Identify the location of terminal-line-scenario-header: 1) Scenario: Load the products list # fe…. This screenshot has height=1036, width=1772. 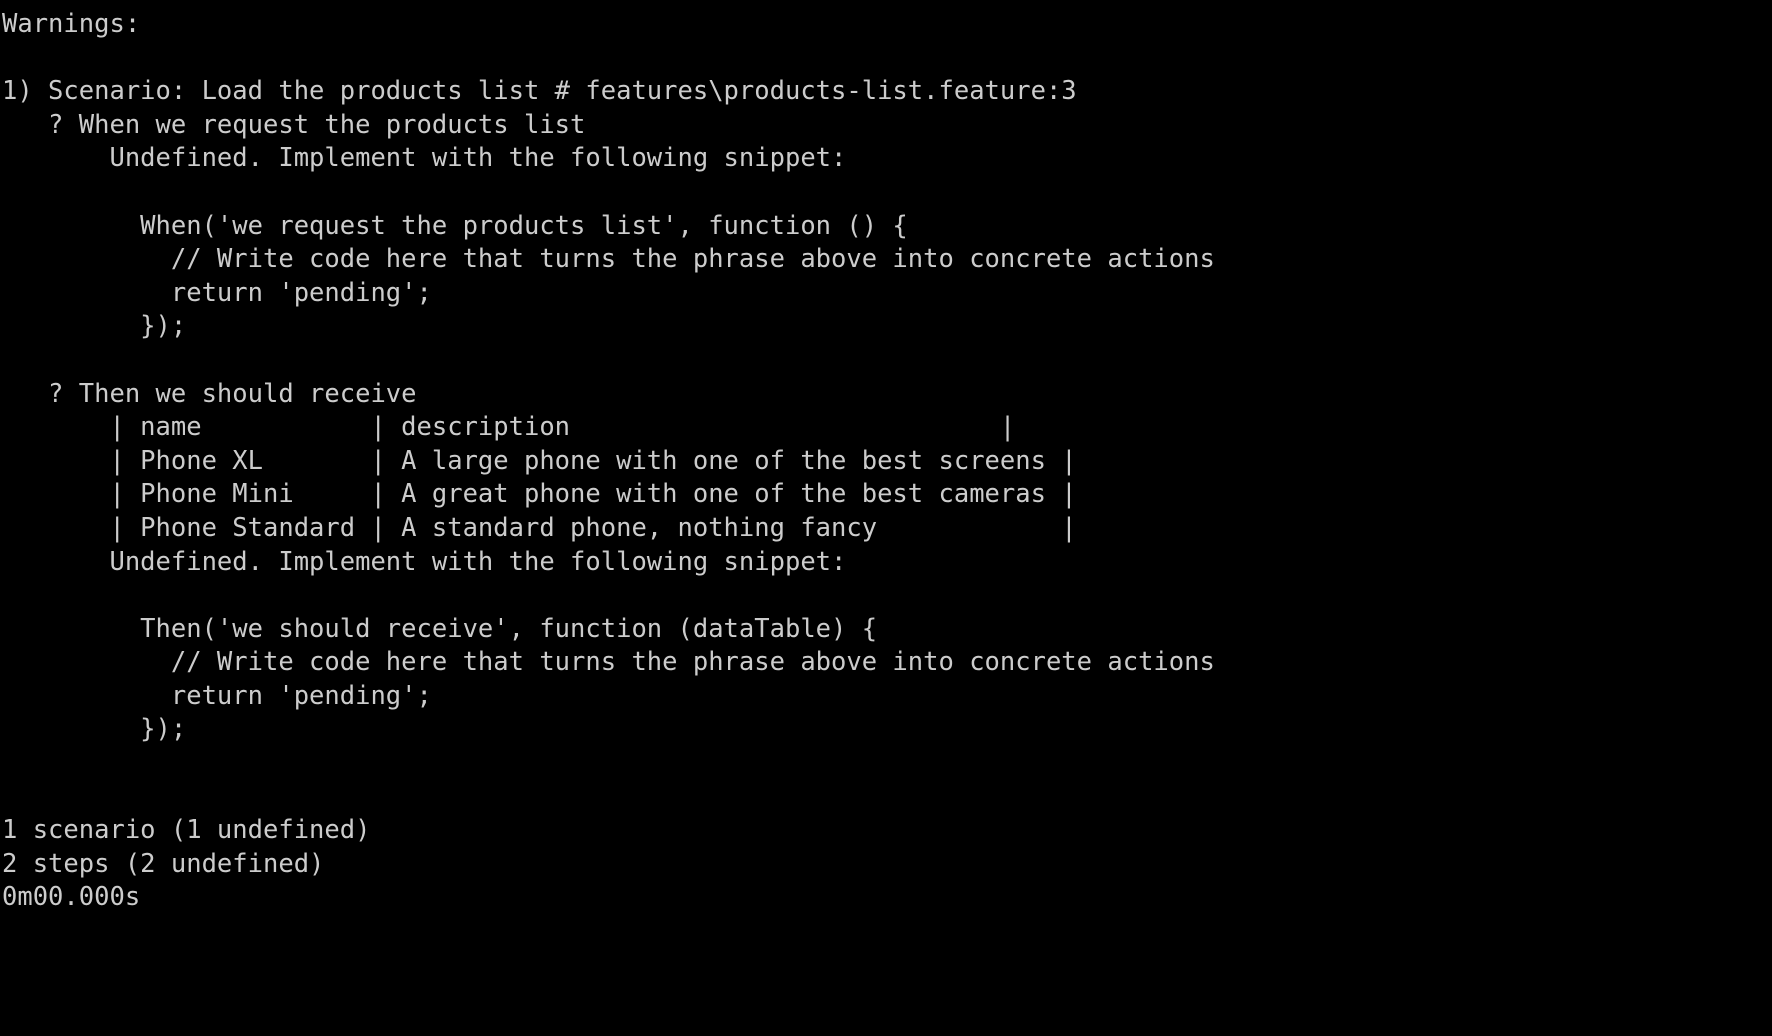
(539, 91).